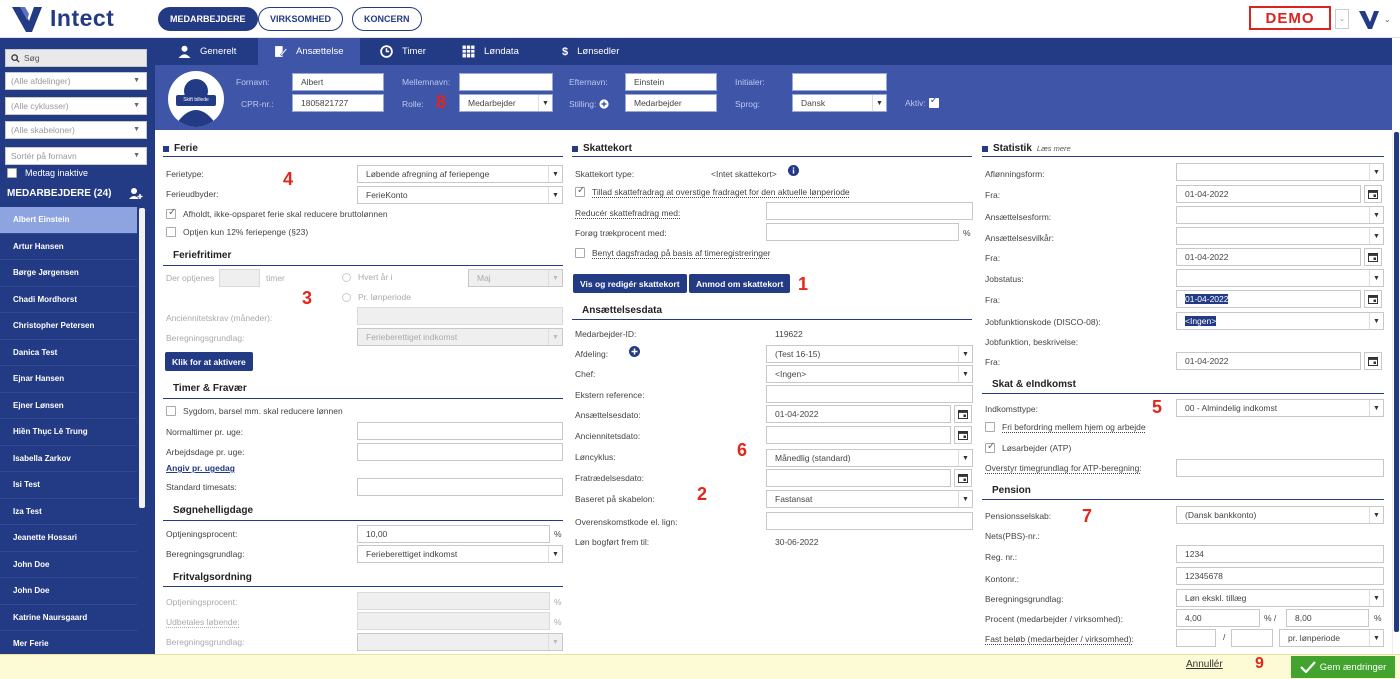 This screenshot has height=679, width=1400. I want to click on sort-select: Sortér på fornavn ▼, so click(76, 156).